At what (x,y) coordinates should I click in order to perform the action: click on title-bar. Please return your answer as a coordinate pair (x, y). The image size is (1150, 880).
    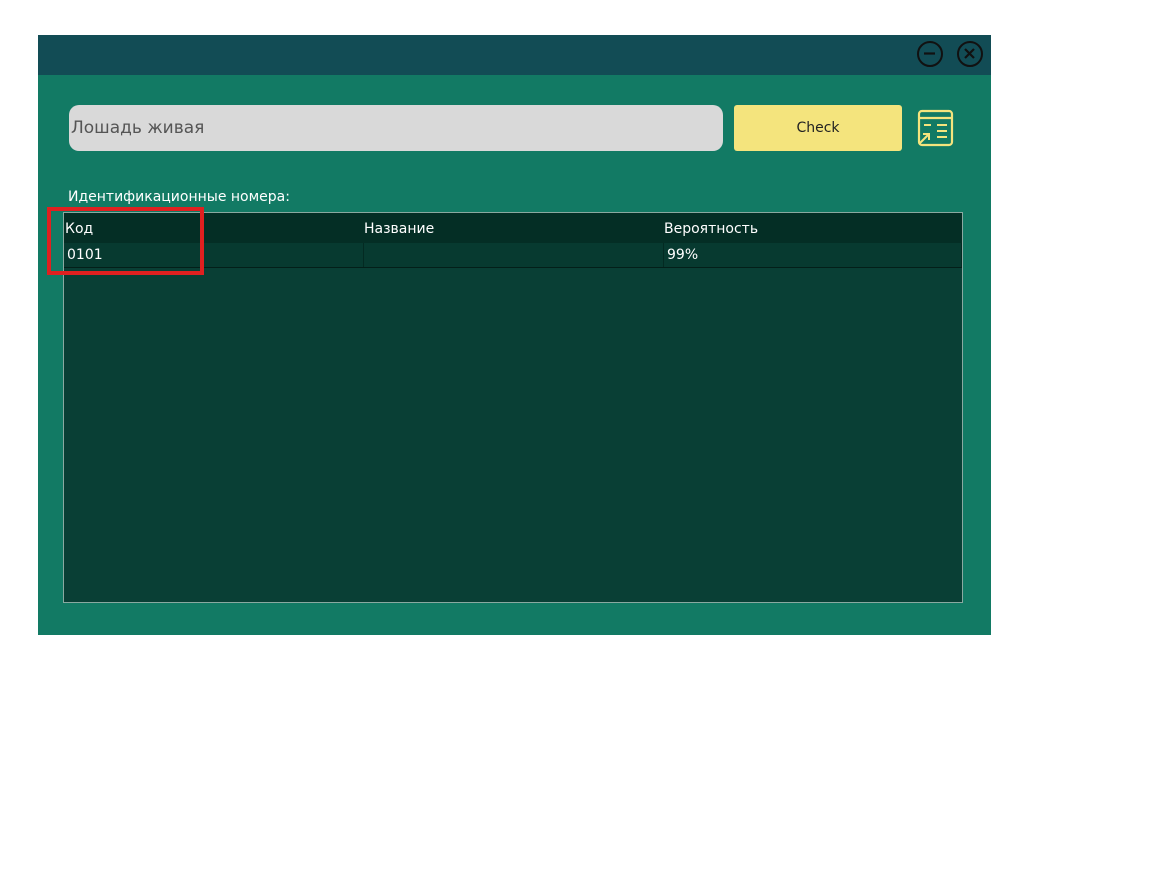
    Looking at the image, I should click on (514, 55).